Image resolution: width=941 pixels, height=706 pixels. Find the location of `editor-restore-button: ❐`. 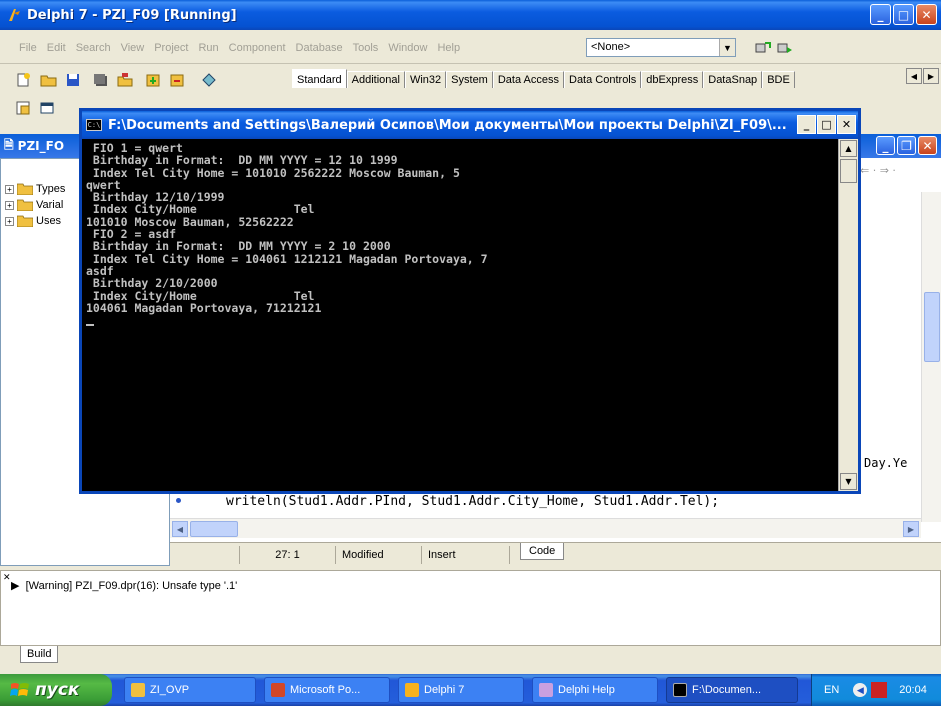

editor-restore-button: ❐ is located at coordinates (906, 145).